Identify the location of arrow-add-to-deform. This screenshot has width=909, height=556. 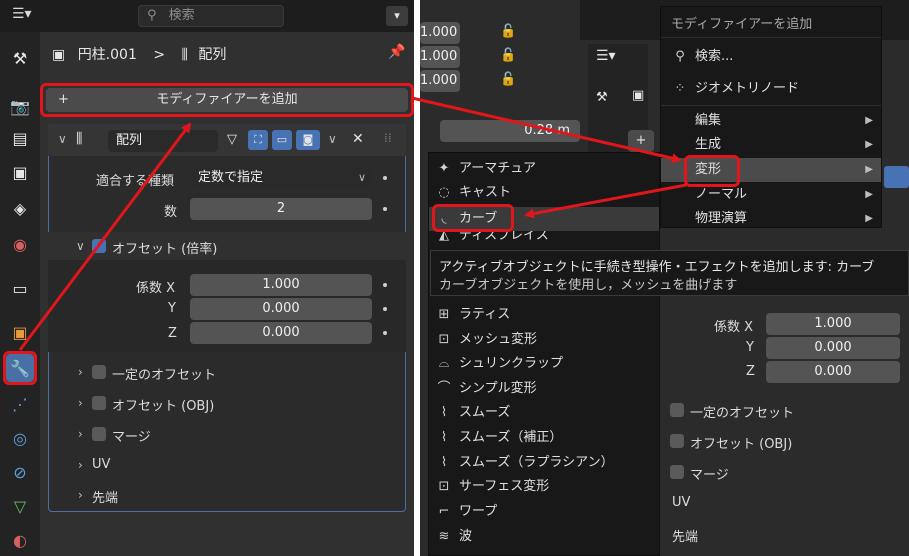
(546, 130).